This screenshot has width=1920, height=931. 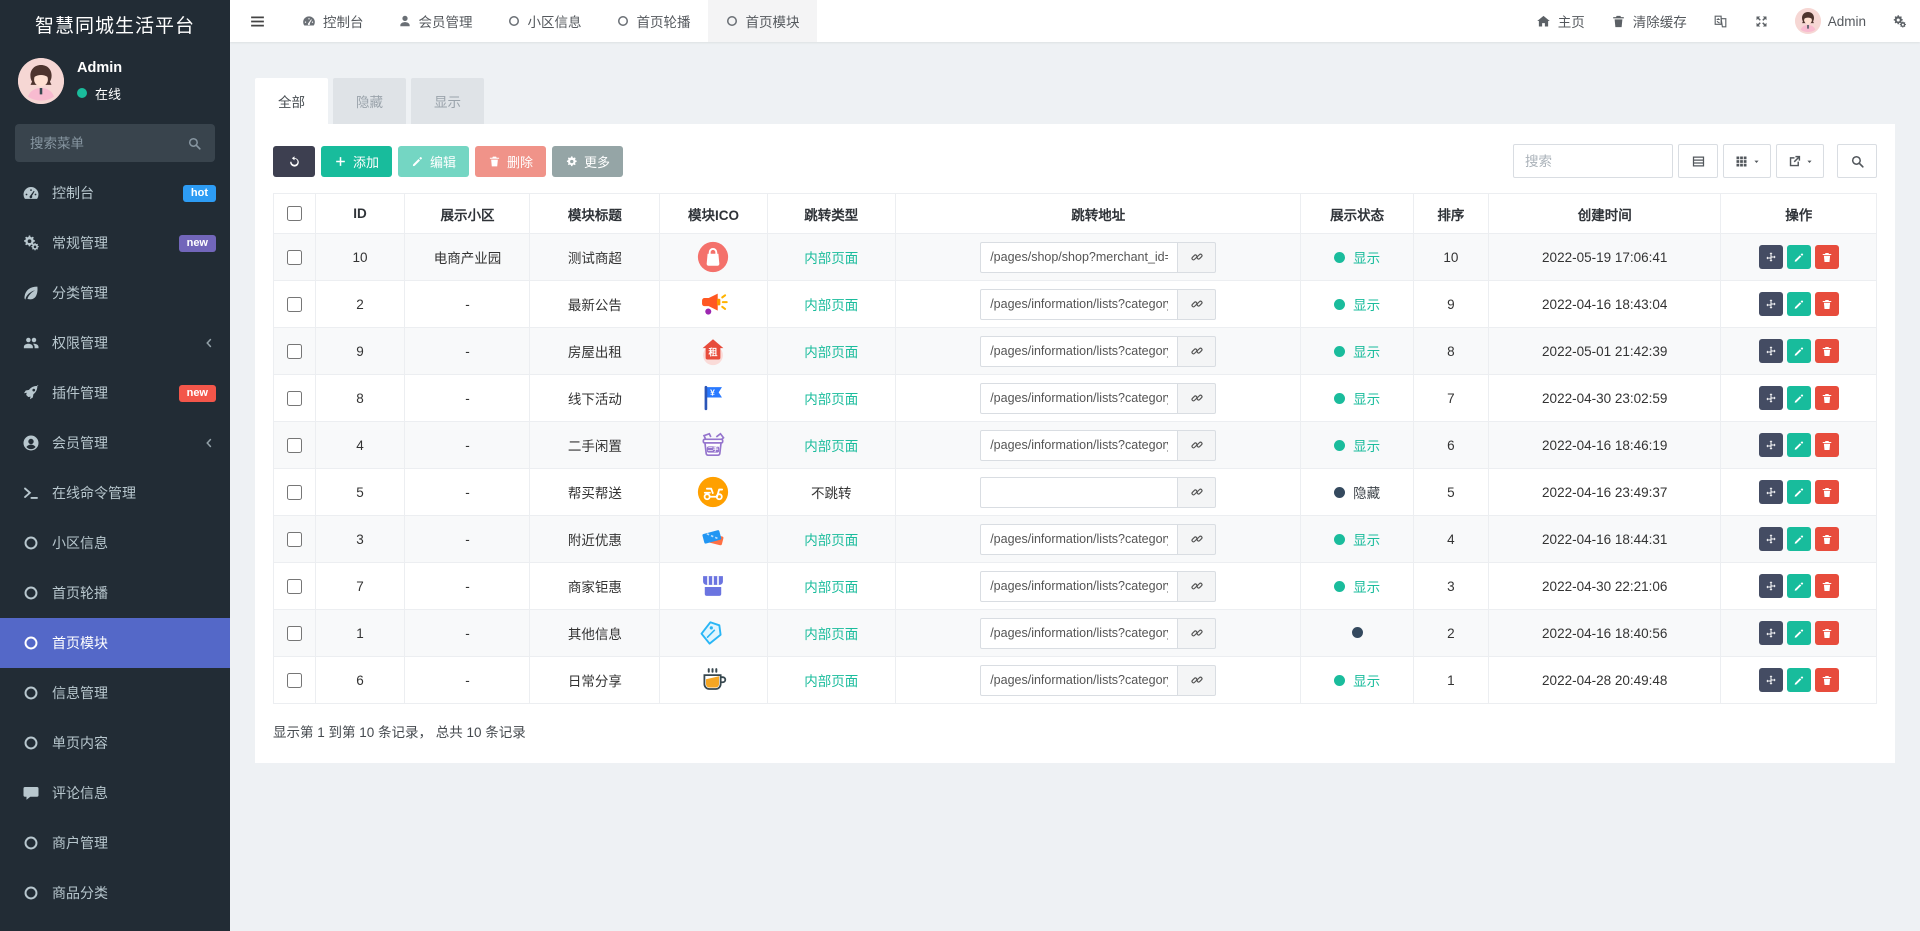 I want to click on home-button: 主页, so click(x=1560, y=21).